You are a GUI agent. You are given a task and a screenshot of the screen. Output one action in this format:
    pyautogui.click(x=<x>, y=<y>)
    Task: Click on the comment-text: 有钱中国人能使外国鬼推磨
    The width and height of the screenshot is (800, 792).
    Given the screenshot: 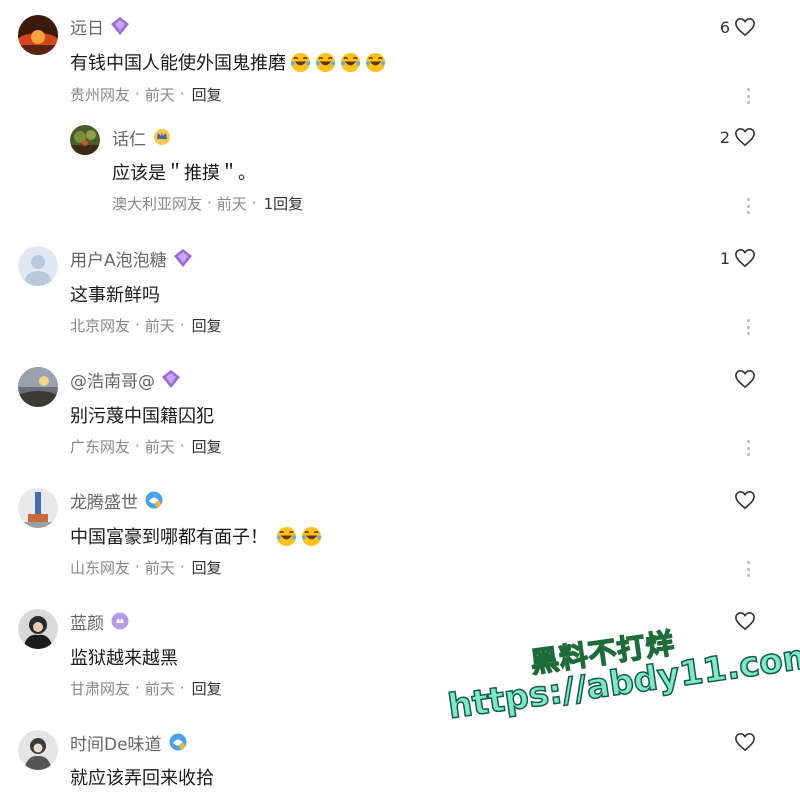 What is the action you would take?
    pyautogui.click(x=178, y=63)
    